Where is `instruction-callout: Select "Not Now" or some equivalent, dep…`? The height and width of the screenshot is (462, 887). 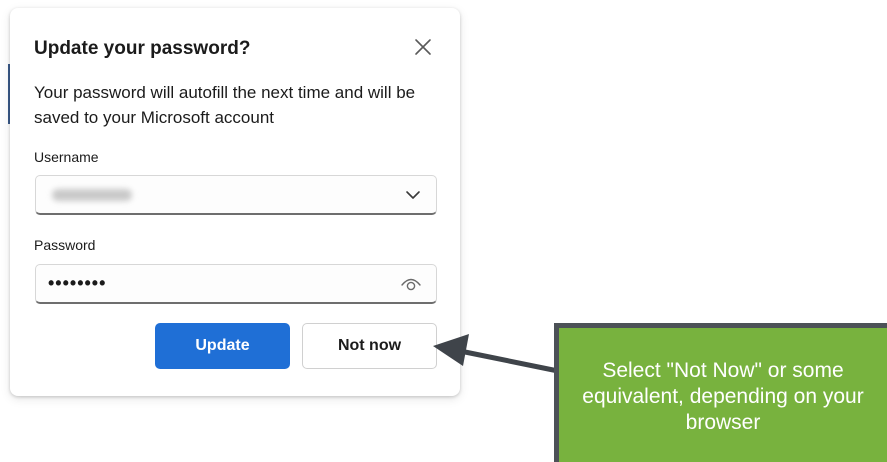
instruction-callout: Select "Not Now" or some equivalent, dep… is located at coordinates (720, 392).